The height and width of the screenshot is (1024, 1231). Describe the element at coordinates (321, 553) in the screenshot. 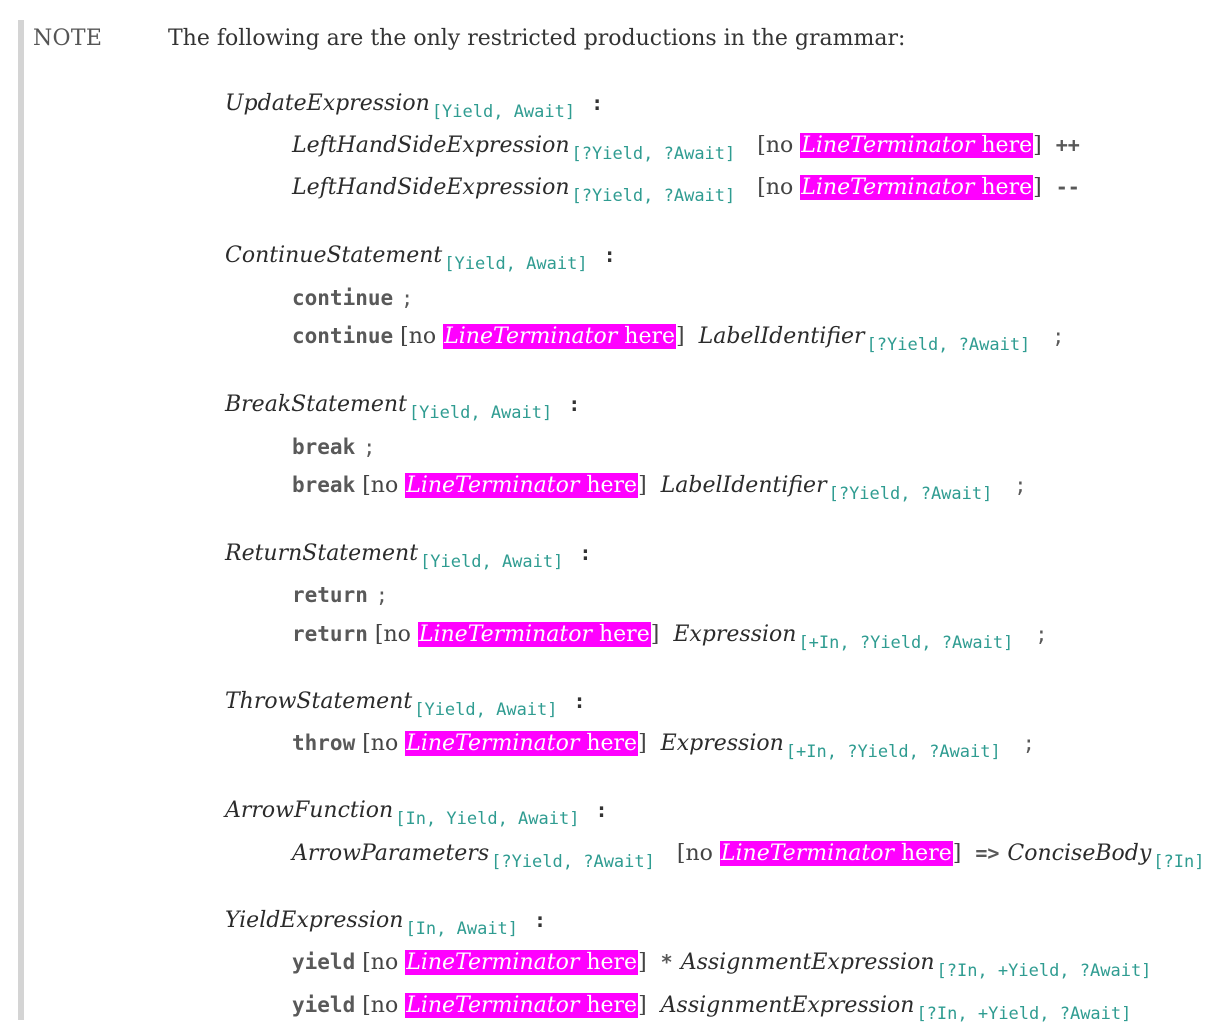

I see `lhs-nonterminal: ReturnStatement` at that location.